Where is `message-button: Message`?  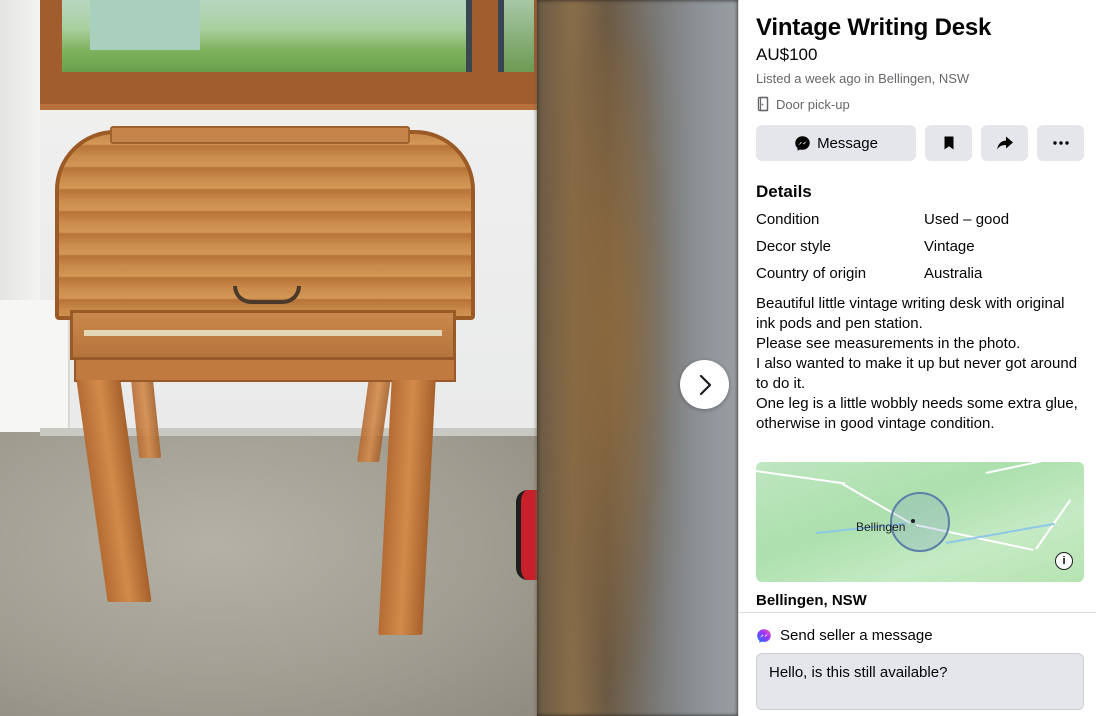
message-button: Message is located at coordinates (836, 143).